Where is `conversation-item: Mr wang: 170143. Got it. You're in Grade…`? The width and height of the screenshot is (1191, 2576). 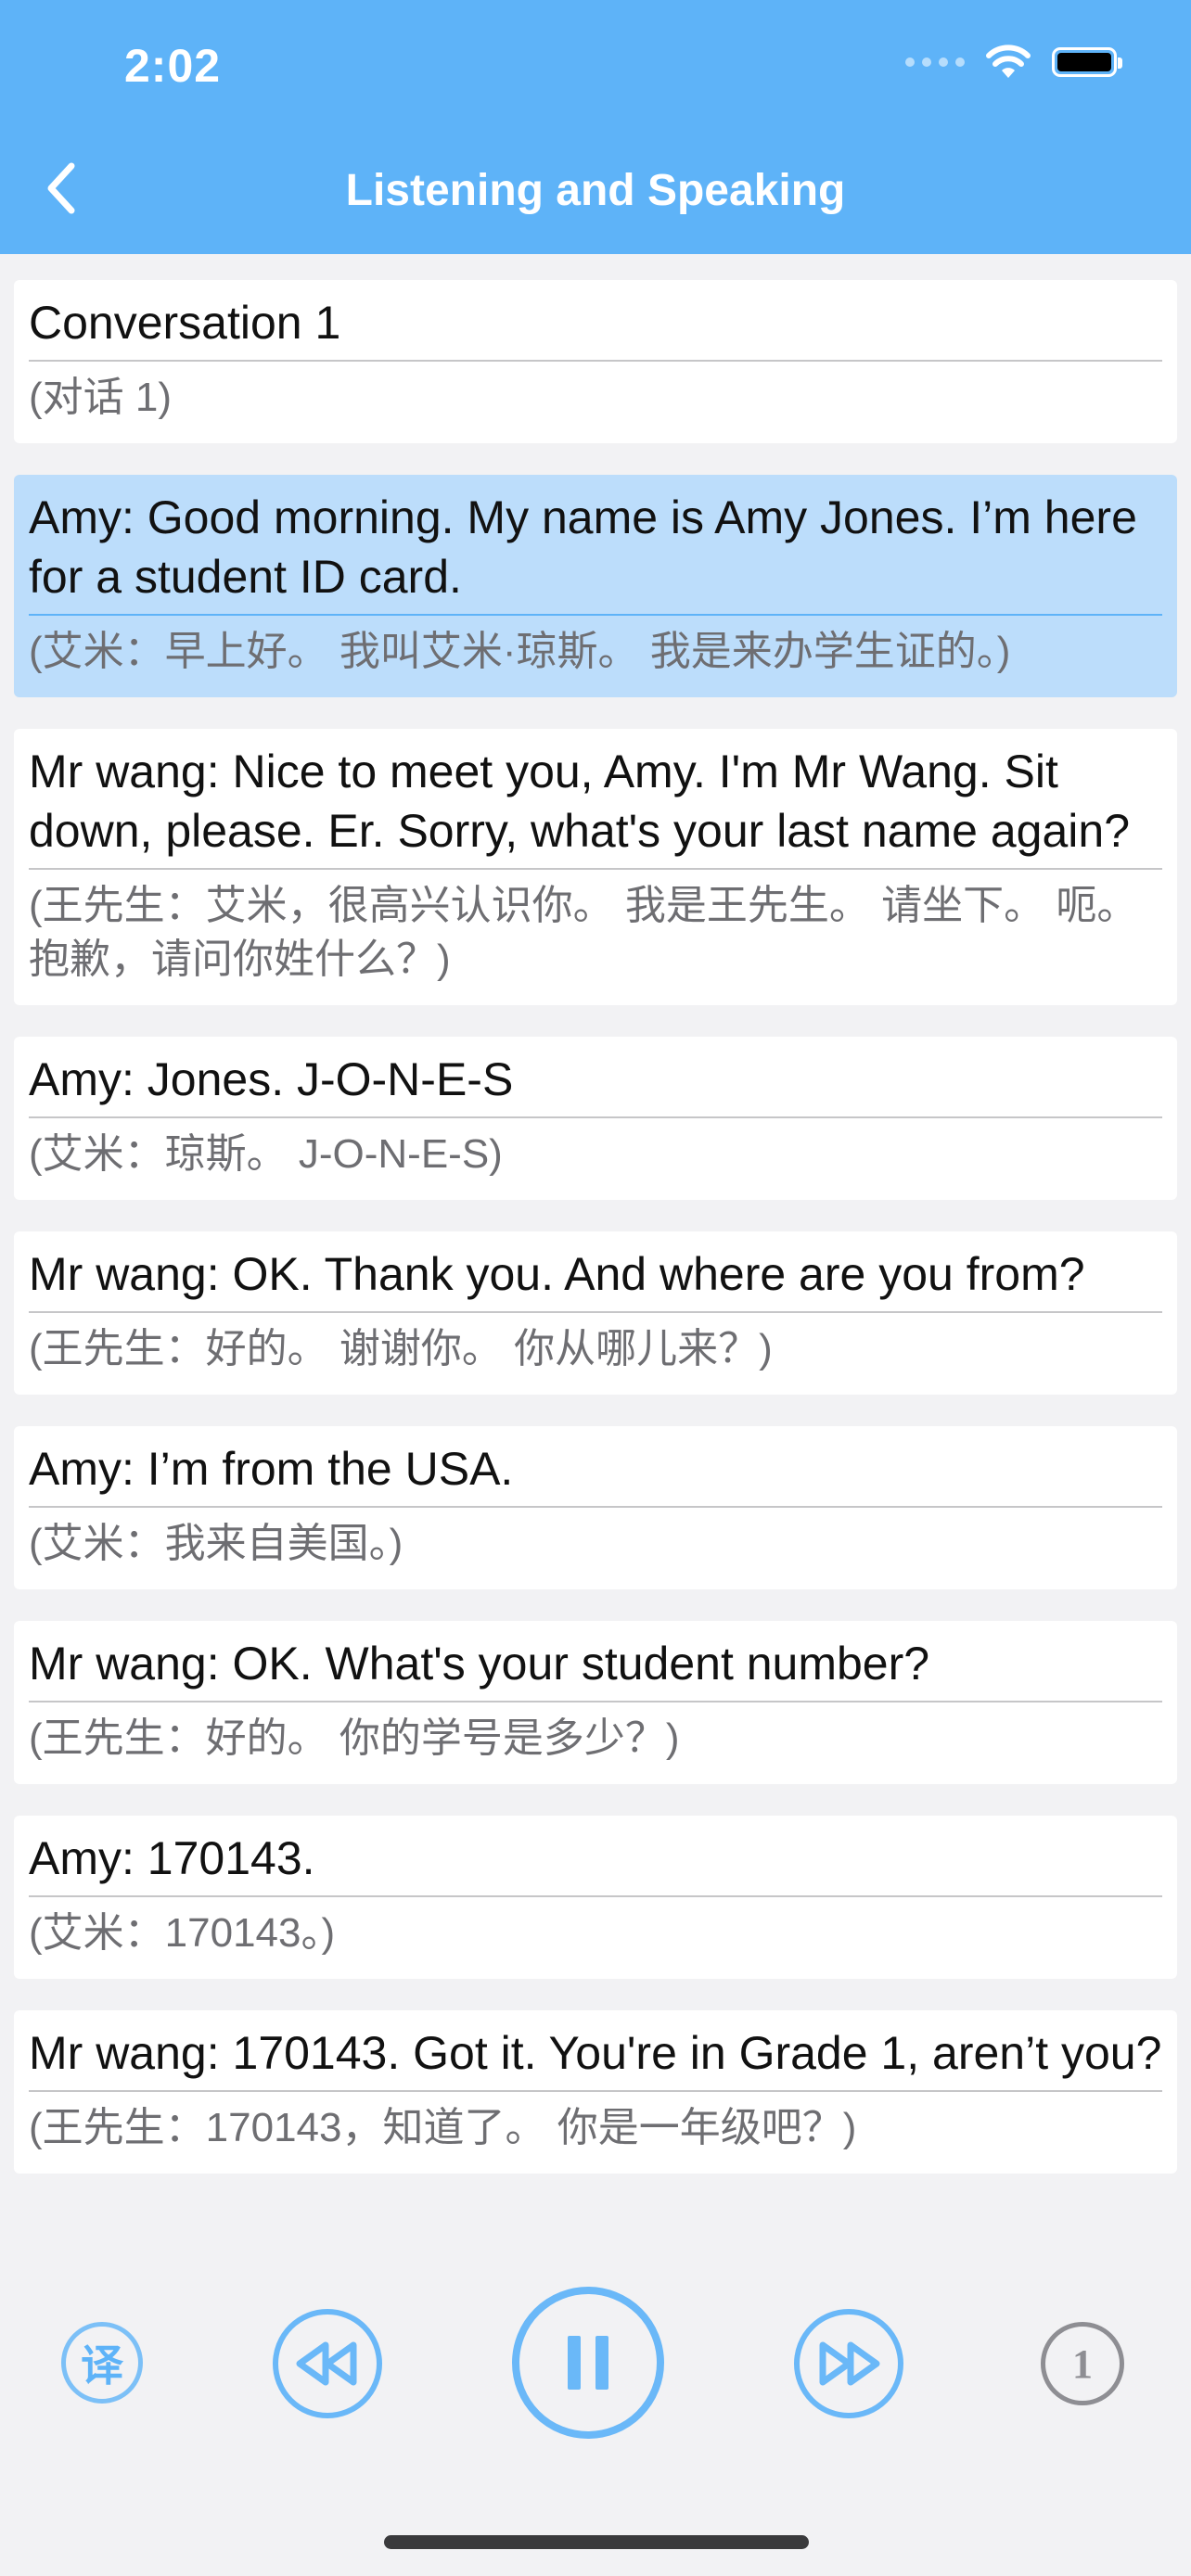 conversation-item: Mr wang: 170143. Got it. You're in Grade… is located at coordinates (595, 2092).